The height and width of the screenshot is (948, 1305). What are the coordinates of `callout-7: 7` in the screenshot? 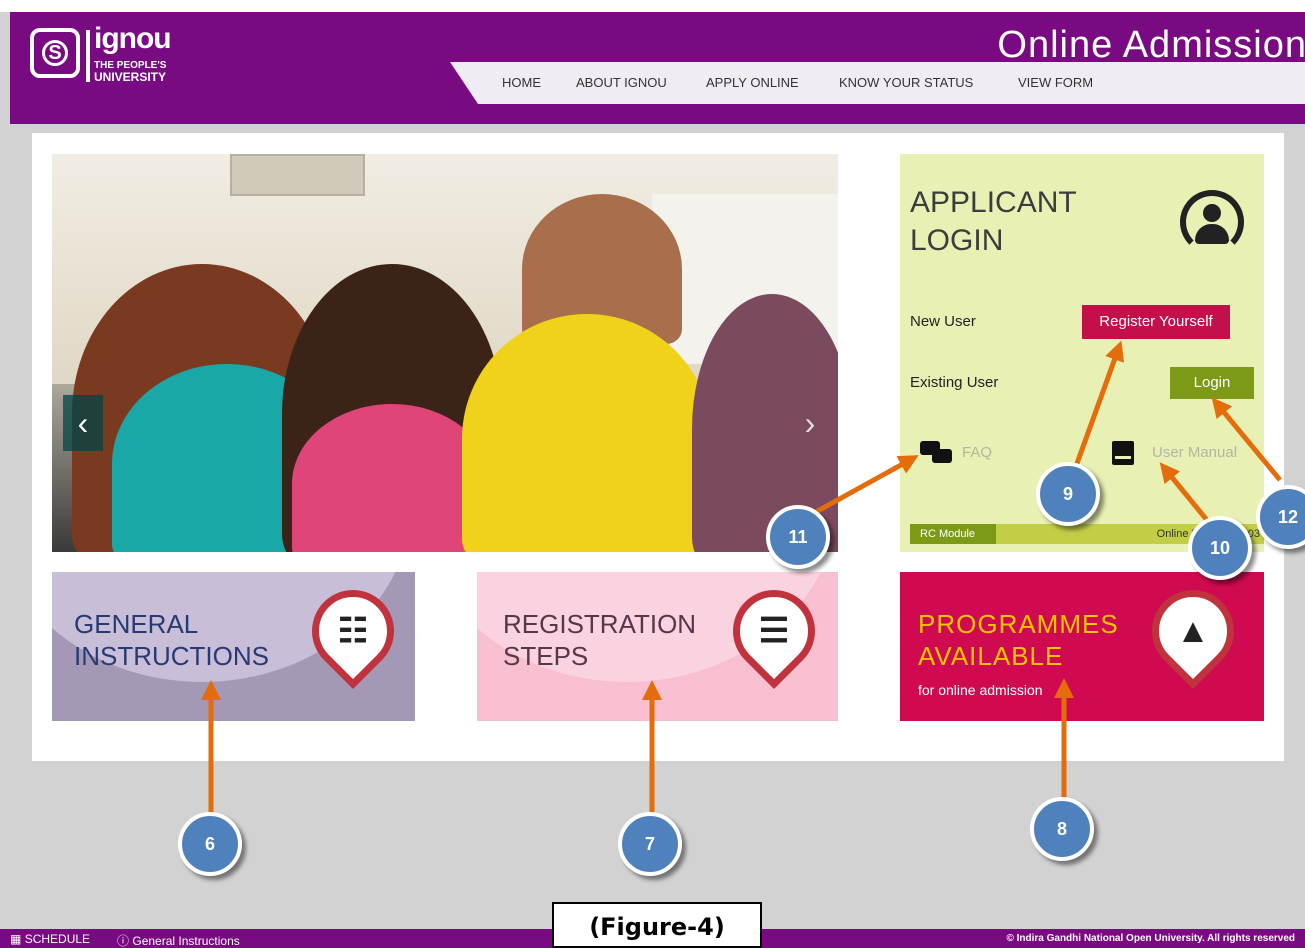 It's located at (650, 844).